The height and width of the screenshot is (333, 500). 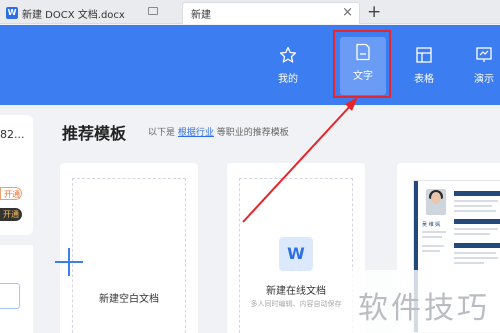 I want to click on watermark-text: 软件技巧, so click(x=424, y=308).